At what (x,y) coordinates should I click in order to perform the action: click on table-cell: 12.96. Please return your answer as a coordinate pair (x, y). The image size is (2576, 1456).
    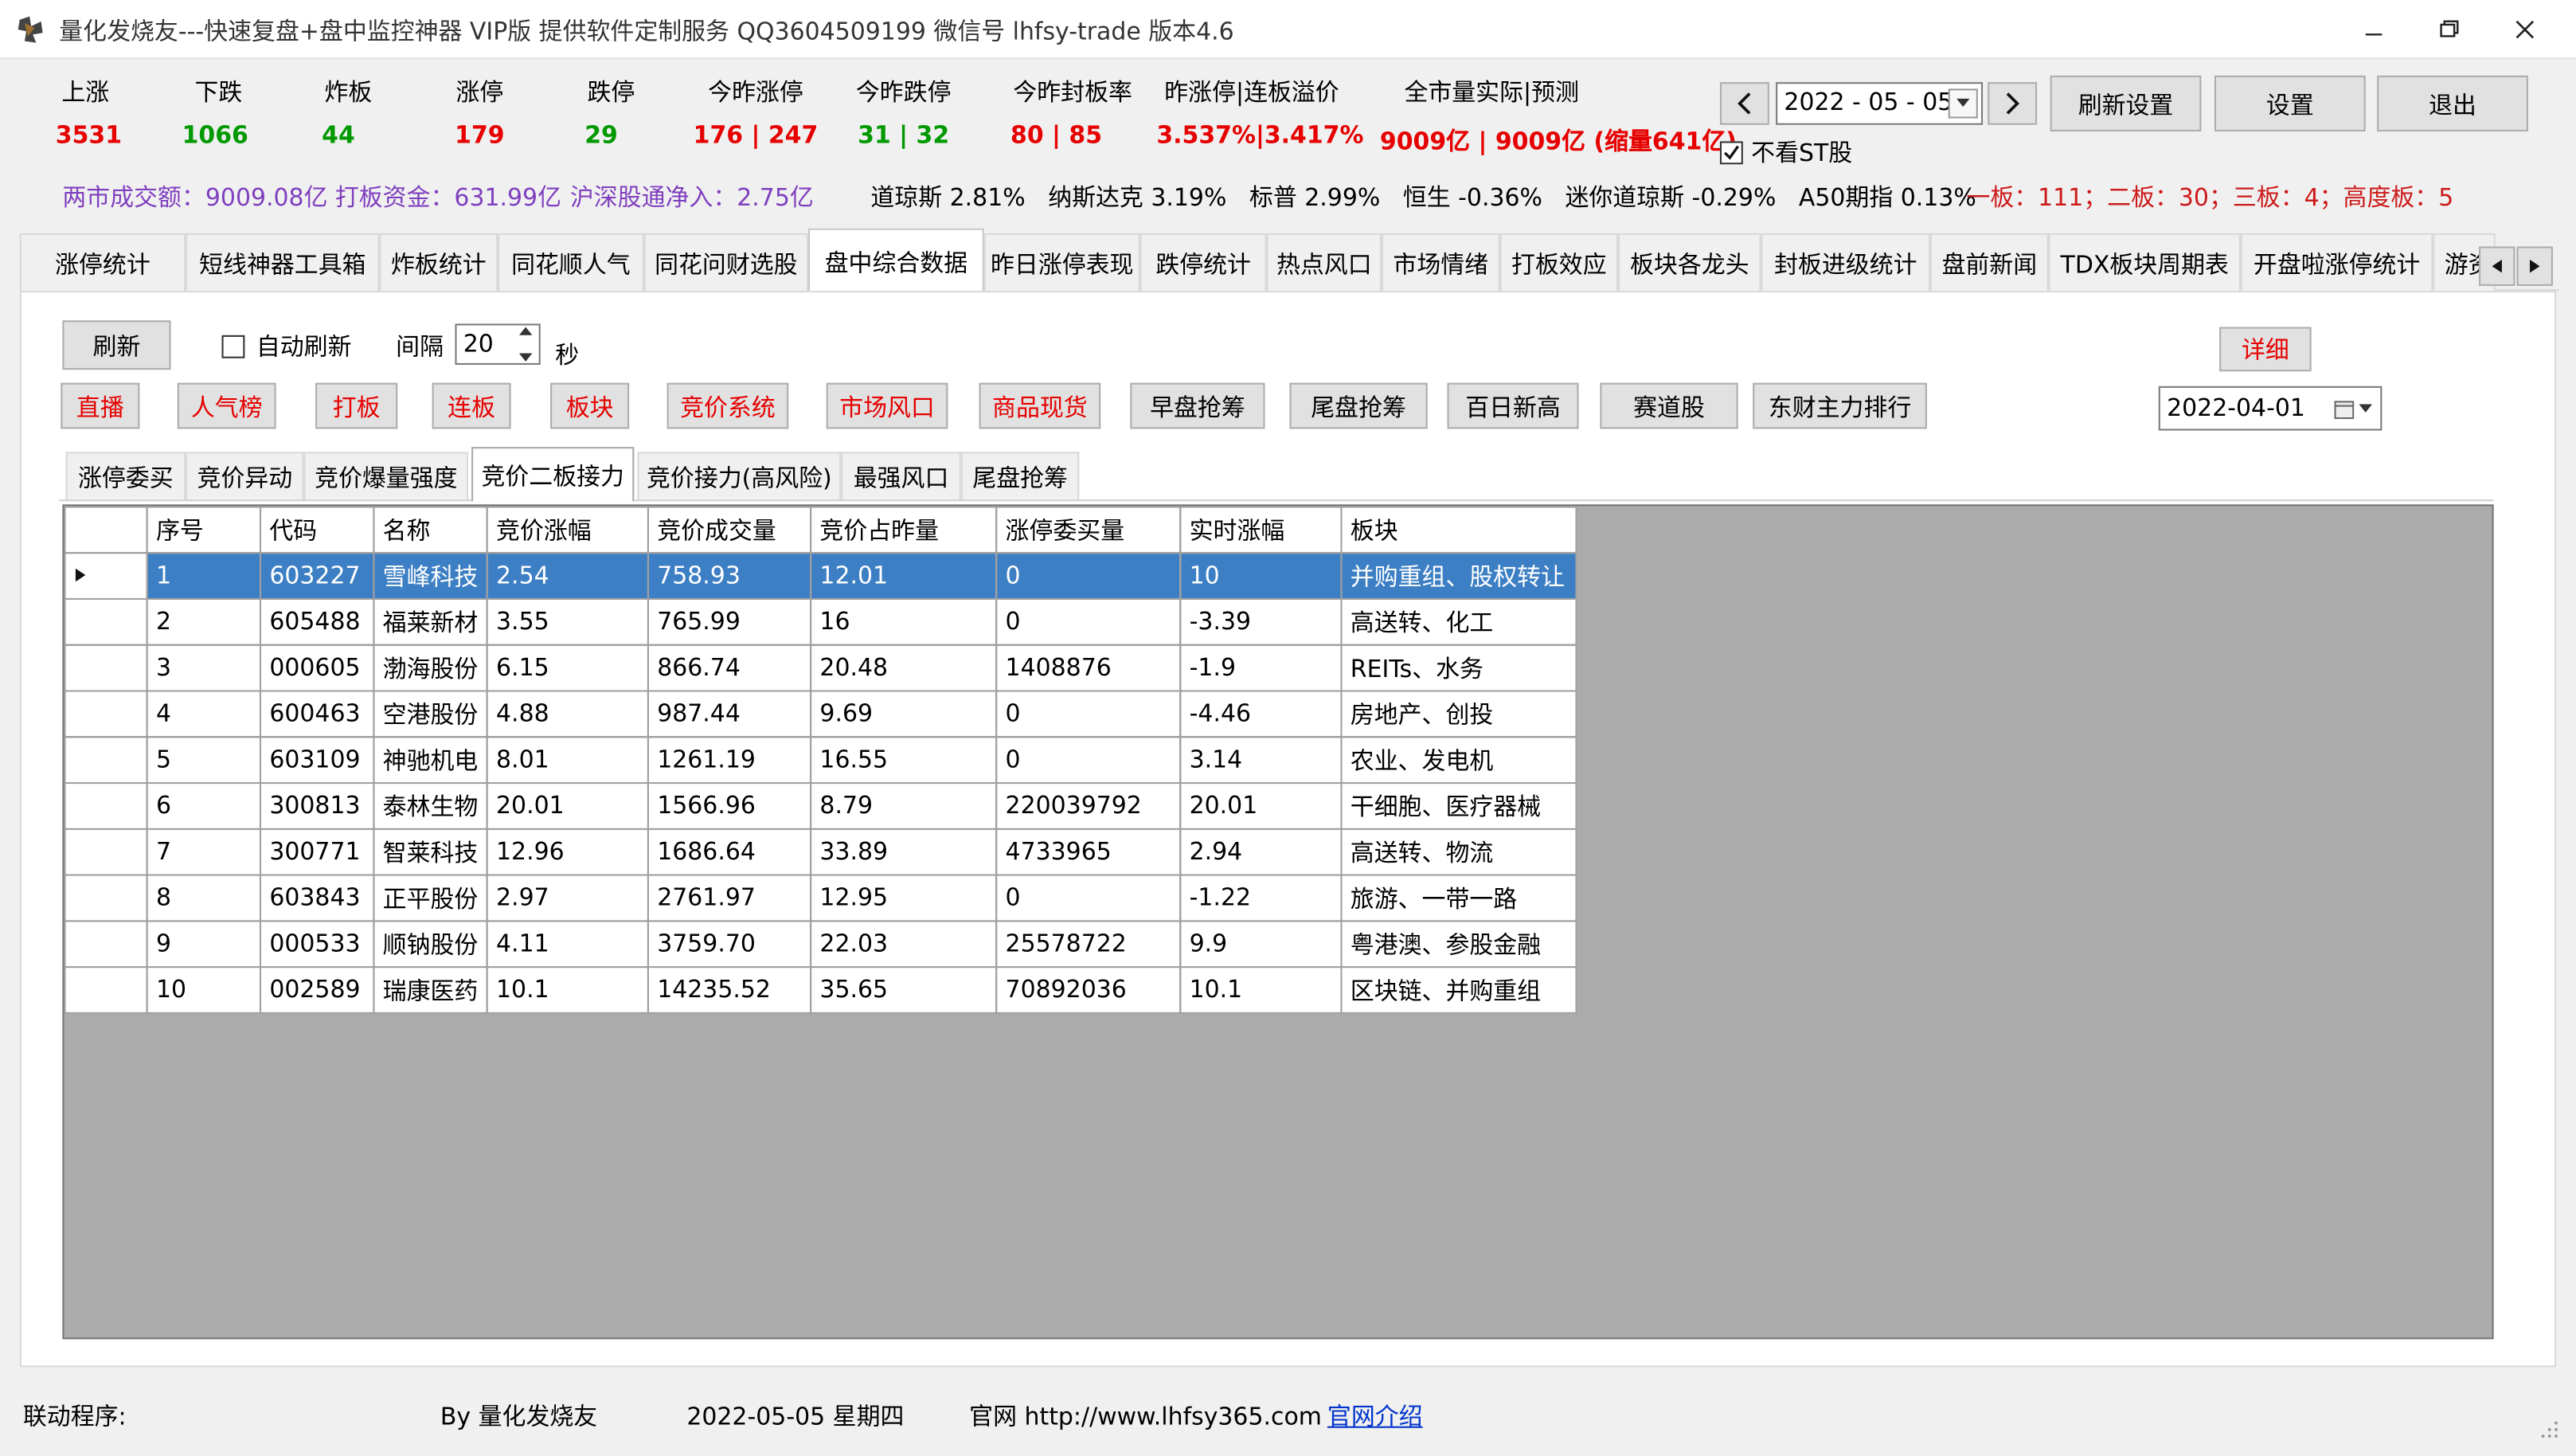
    Looking at the image, I should click on (567, 852).